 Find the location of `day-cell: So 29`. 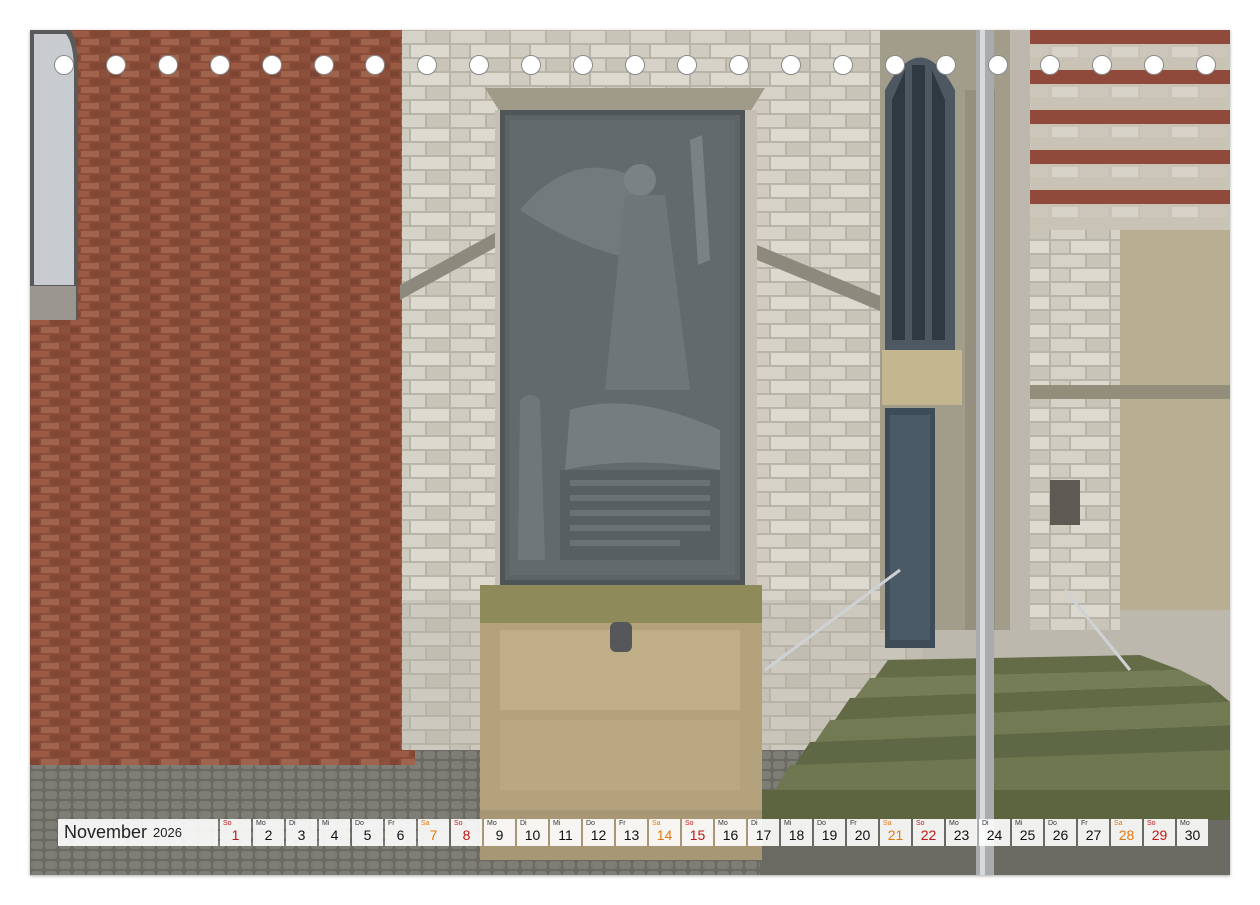

day-cell: So 29 is located at coordinates (1159, 832).